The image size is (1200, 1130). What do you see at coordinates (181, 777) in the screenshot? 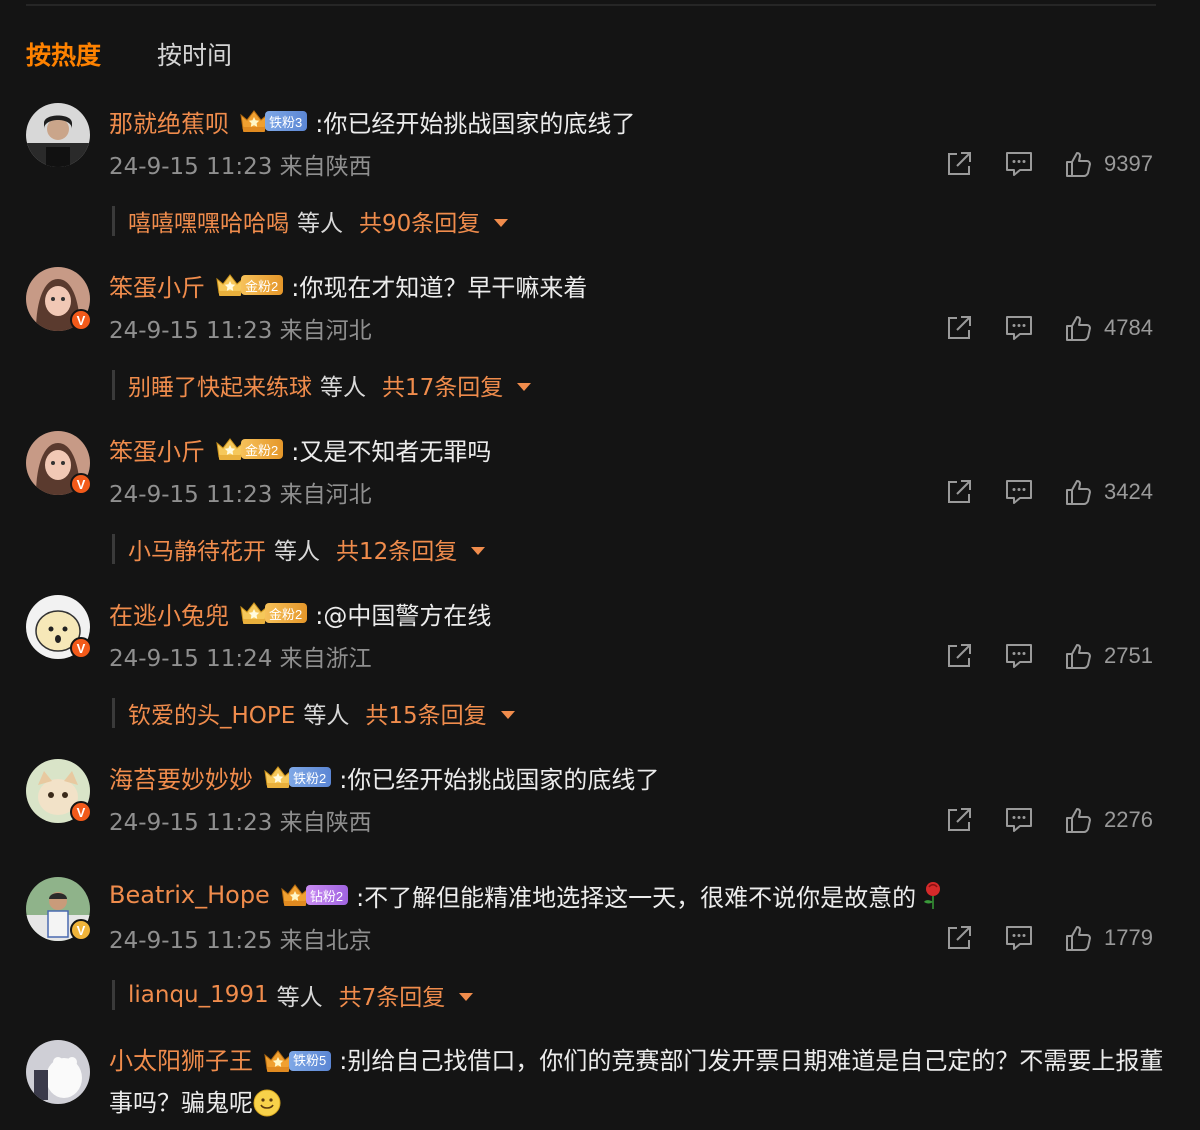
I see `username: 海苔要妙妙妙` at bounding box center [181, 777].